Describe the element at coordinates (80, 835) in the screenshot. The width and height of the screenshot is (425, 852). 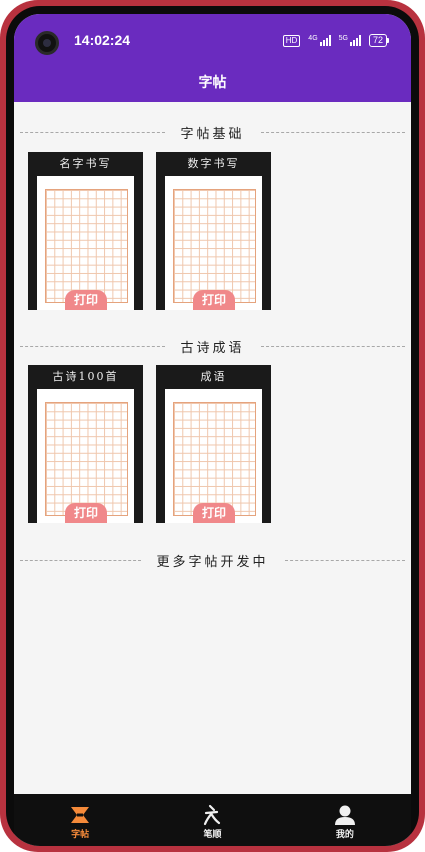
I see `nav-label: 字帖` at that location.